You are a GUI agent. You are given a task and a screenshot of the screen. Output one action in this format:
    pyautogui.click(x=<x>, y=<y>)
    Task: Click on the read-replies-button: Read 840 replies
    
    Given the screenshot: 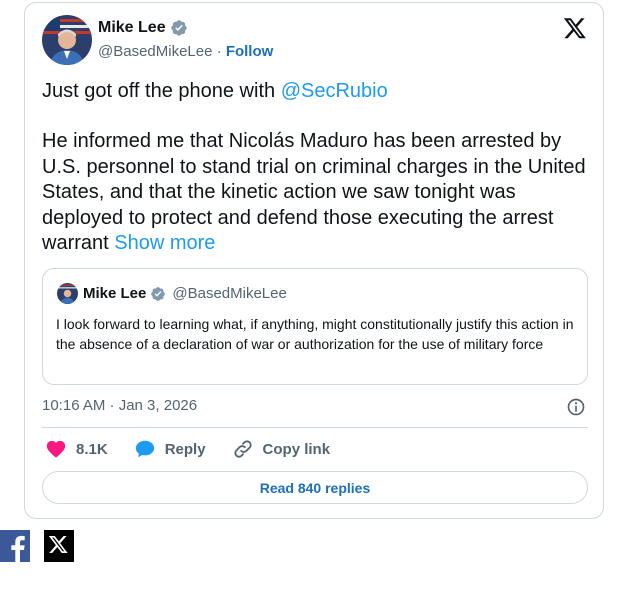 What is the action you would take?
    pyautogui.click(x=315, y=487)
    